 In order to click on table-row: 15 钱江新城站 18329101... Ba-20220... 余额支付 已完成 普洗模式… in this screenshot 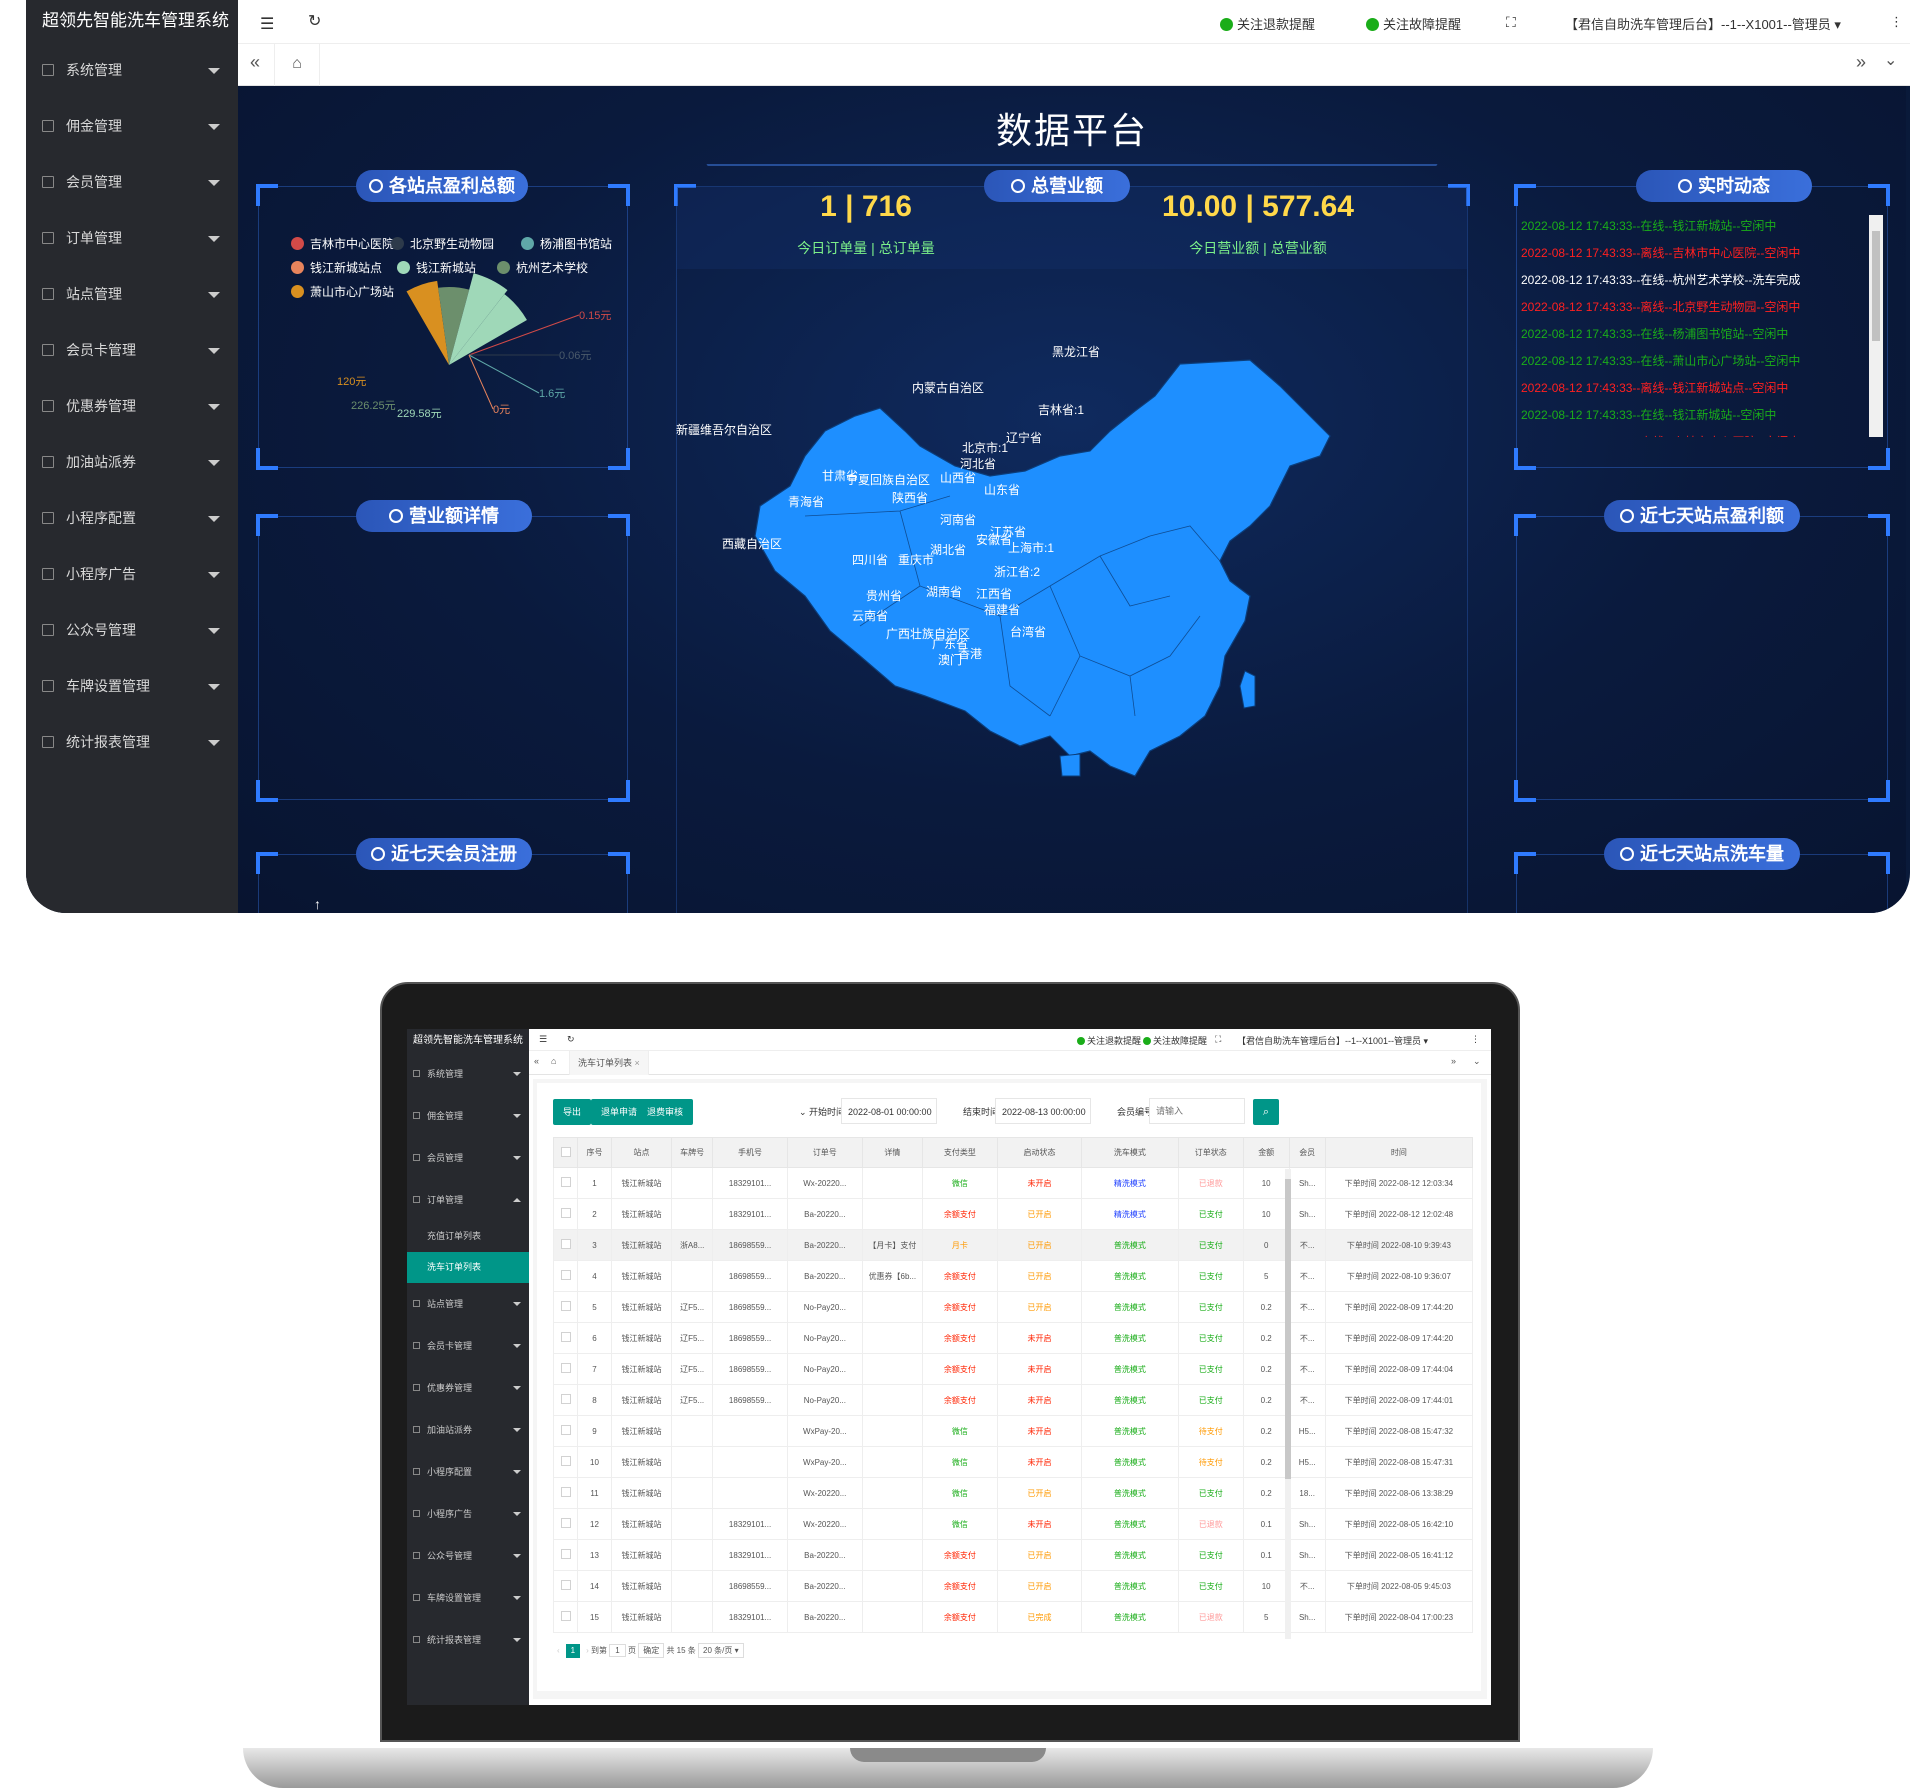, I will do `click(1013, 1617)`.